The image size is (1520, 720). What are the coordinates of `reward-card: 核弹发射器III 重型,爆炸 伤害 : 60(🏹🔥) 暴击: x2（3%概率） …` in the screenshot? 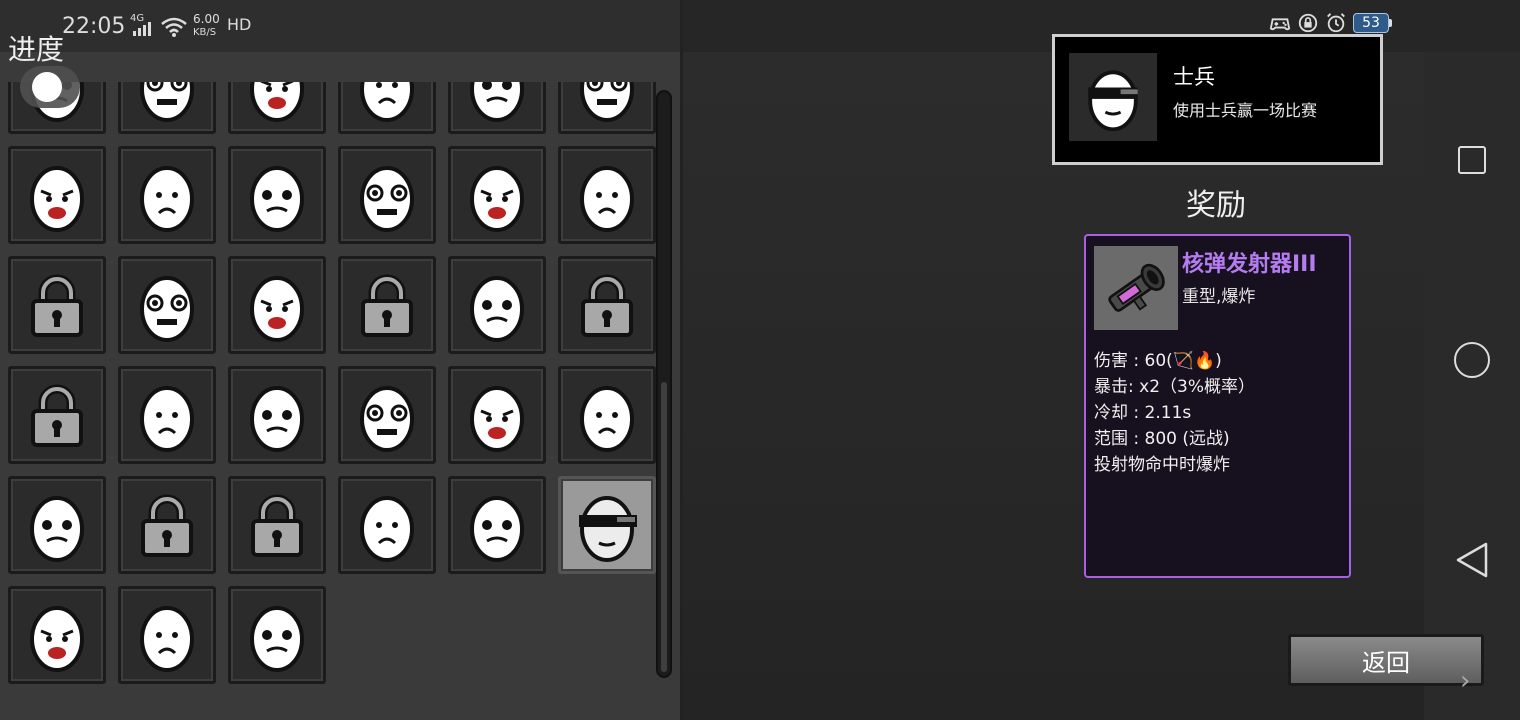 It's located at (1217, 406).